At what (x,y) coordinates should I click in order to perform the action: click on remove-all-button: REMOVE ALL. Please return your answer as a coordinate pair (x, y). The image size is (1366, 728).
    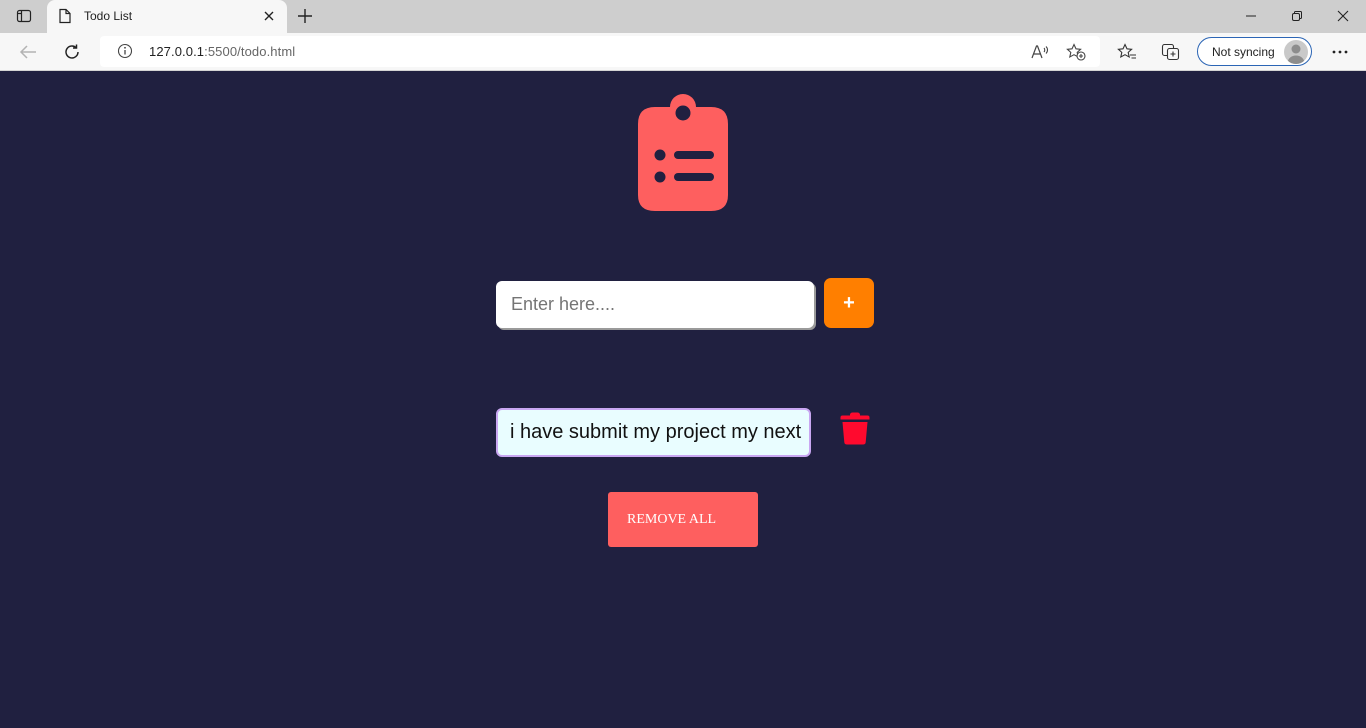
    Looking at the image, I should click on (683, 519).